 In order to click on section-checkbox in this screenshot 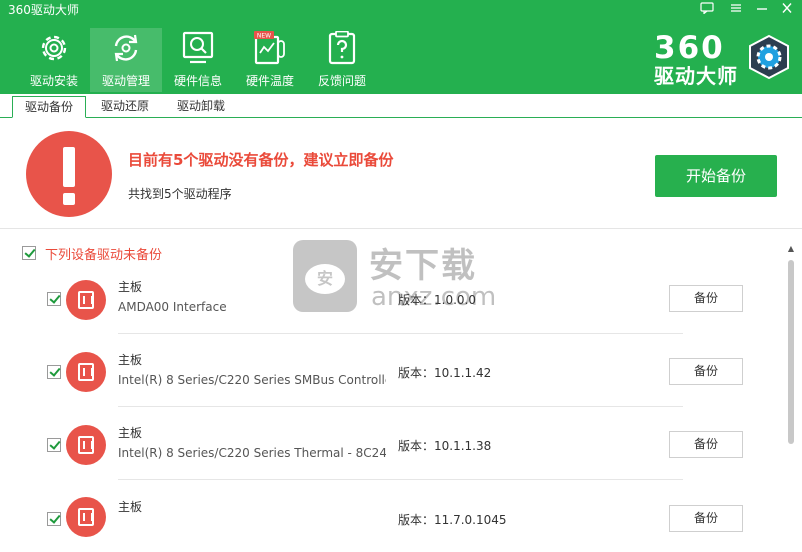, I will do `click(29, 253)`.